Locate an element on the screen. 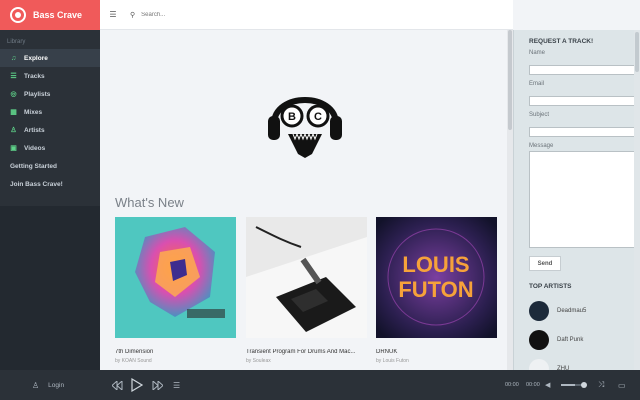 The width and height of the screenshot is (640, 400). sidebar-item-playlists: ◎ Playlists is located at coordinates (50, 94).